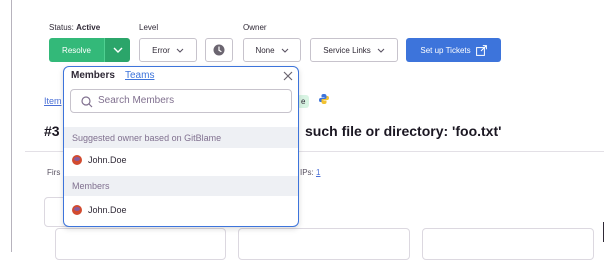  What do you see at coordinates (324, 101) in the screenshot?
I see `python-icon` at bounding box center [324, 101].